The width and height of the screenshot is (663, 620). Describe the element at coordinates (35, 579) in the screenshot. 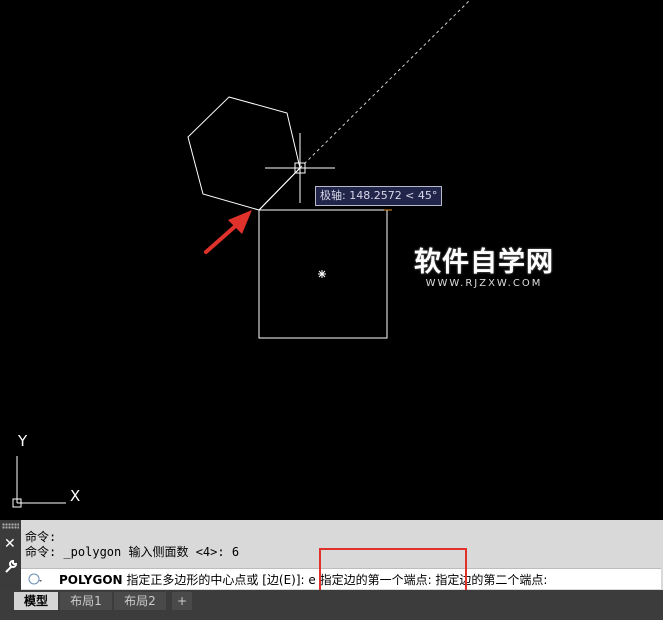

I see `command-prompt-icon` at that location.